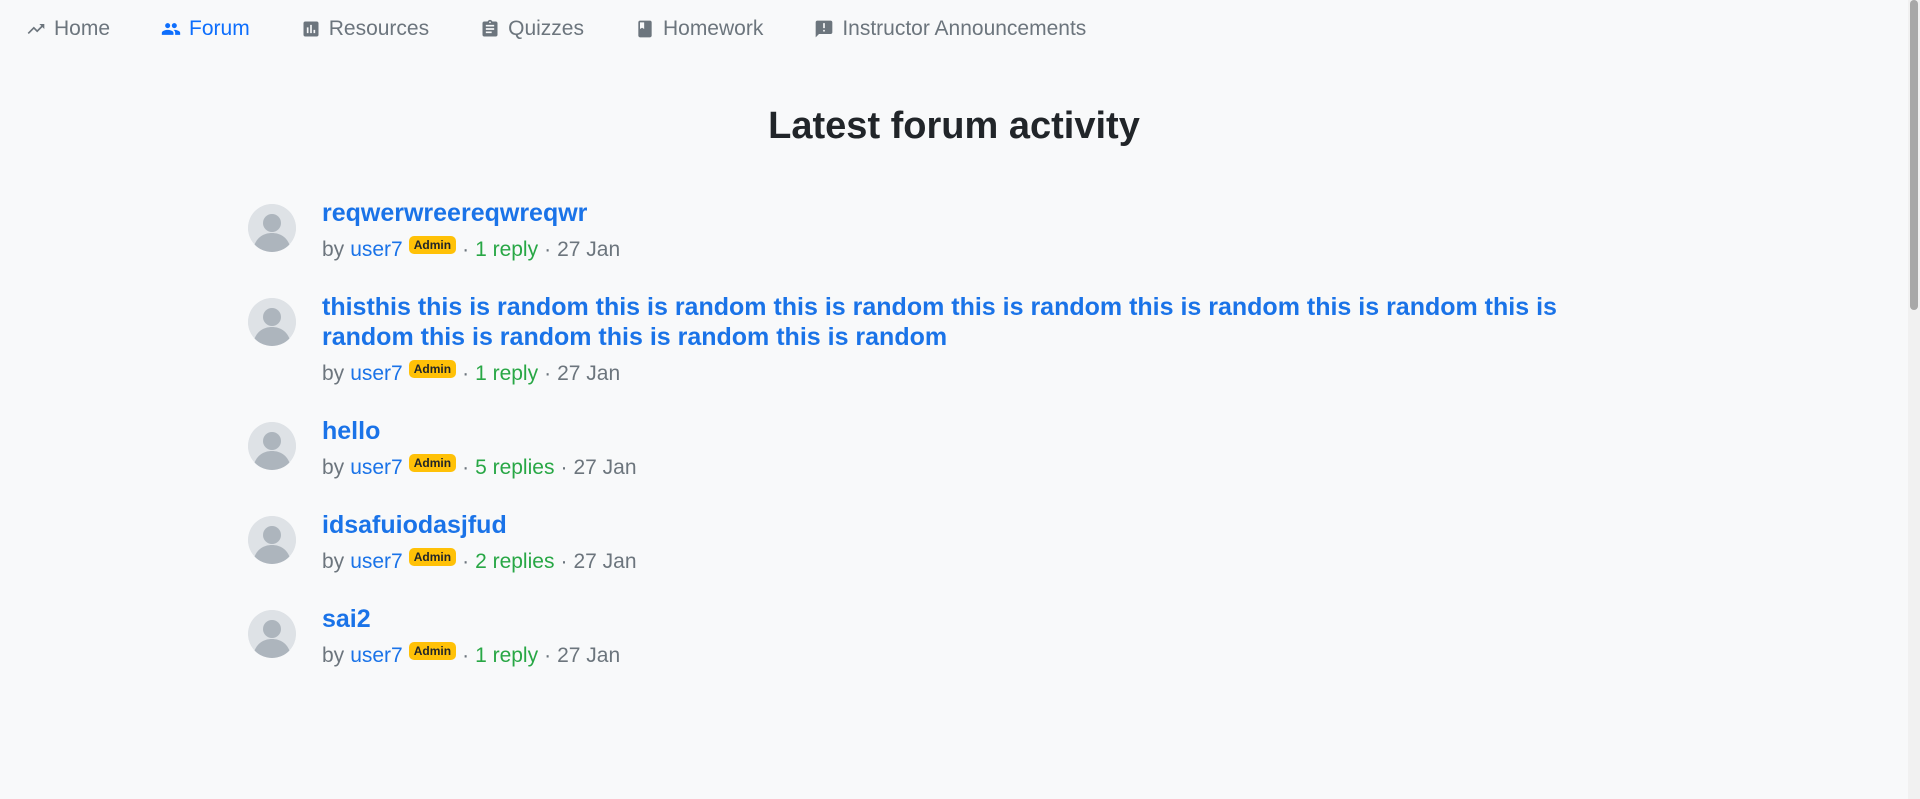 The image size is (1920, 799). I want to click on thread-title-link: hello, so click(985, 431).